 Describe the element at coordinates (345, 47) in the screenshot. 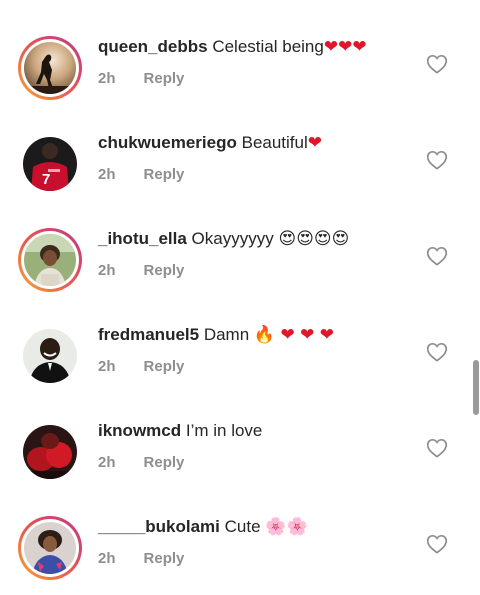

I see `comment-emoji: ❤❤❤` at that location.